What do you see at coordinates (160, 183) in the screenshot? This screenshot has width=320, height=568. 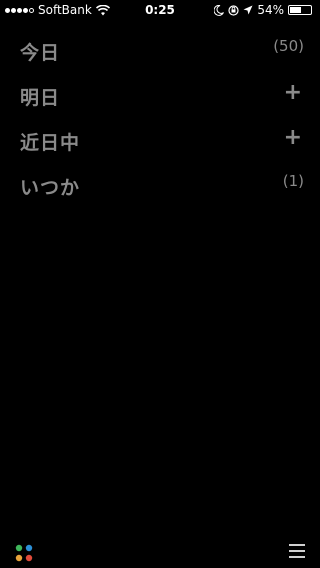 I see `list-item-someday: いつか (1)` at bounding box center [160, 183].